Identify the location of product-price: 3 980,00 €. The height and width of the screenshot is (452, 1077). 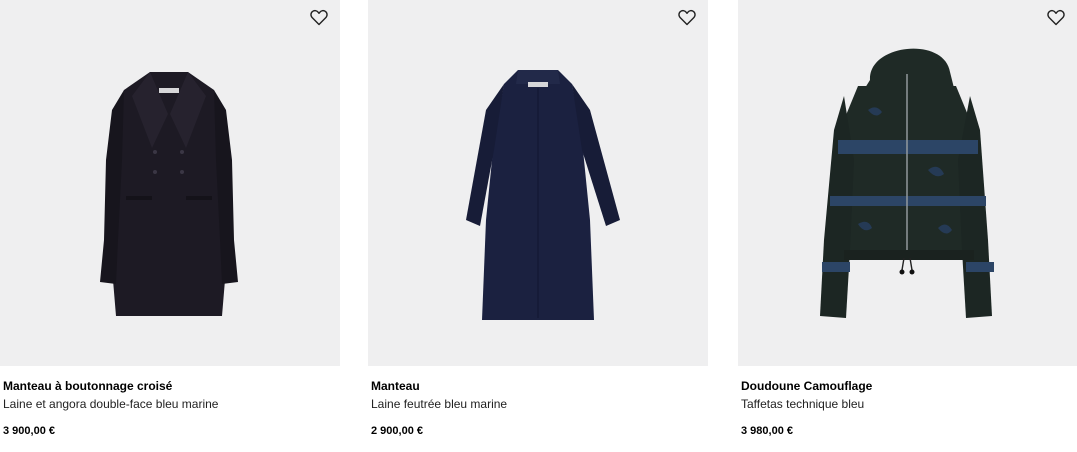
(767, 431).